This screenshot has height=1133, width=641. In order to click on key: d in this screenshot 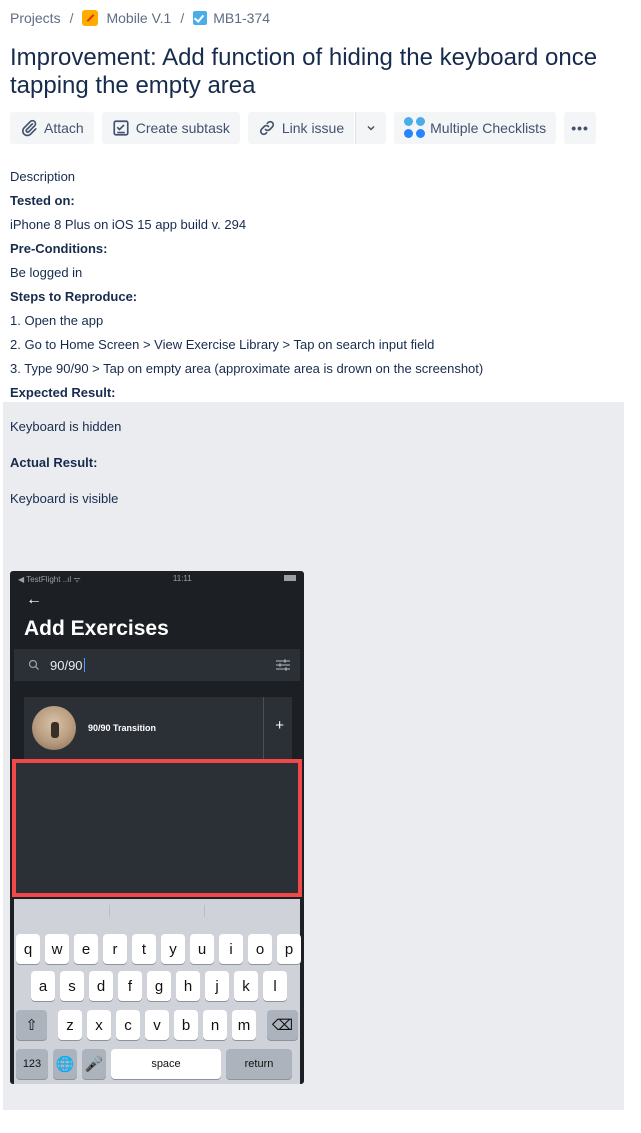, I will do `click(101, 986)`.